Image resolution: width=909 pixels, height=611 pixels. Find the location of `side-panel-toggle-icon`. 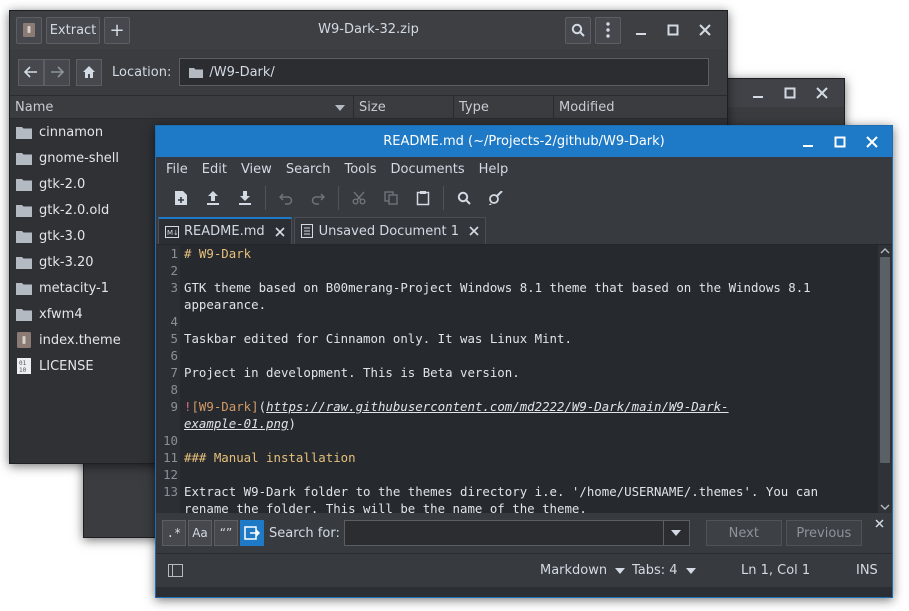

side-panel-toggle-icon is located at coordinates (176, 571).